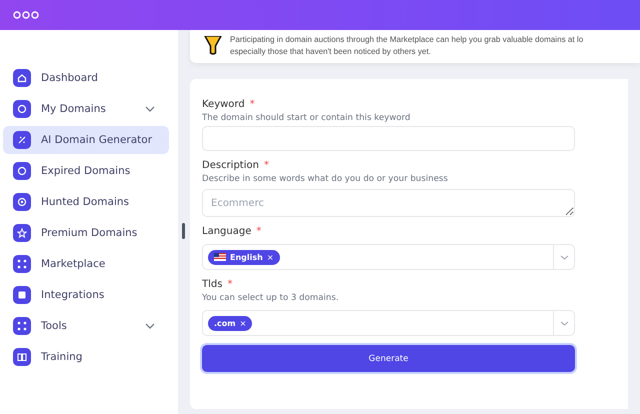 The height and width of the screenshot is (414, 640). I want to click on sidebar-item: Marketplace, so click(86, 264).